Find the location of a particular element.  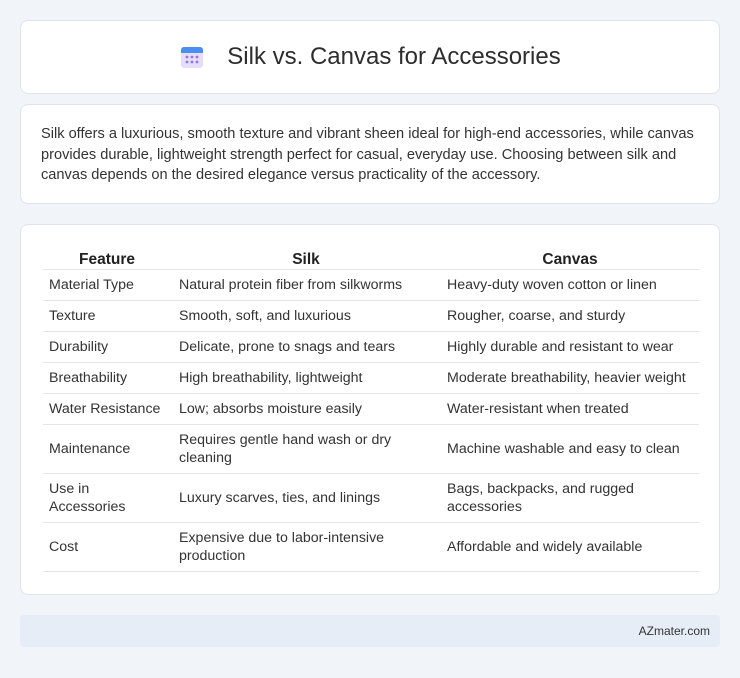

title-card: Silk vs. Canvas for Accessories is located at coordinates (370, 57).